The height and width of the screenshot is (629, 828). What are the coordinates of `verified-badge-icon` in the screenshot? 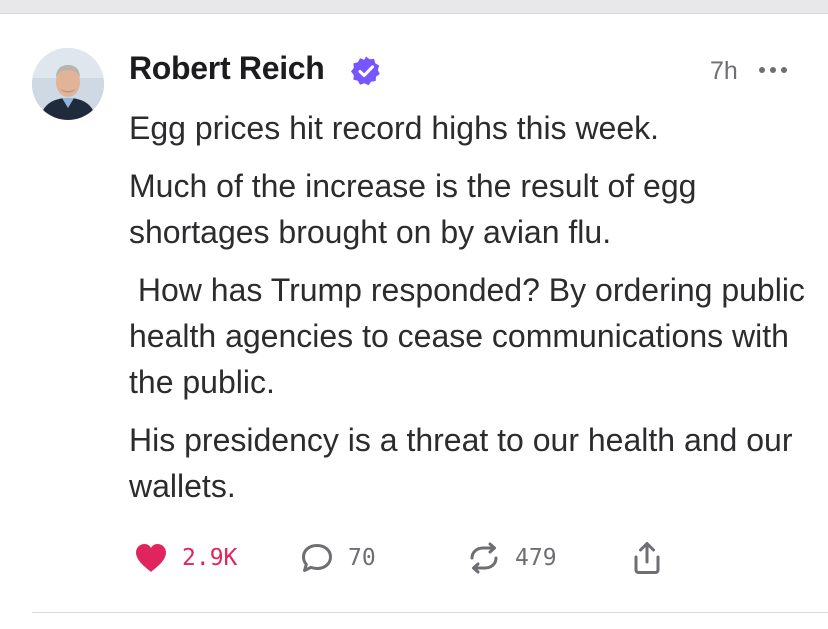 It's located at (365, 71).